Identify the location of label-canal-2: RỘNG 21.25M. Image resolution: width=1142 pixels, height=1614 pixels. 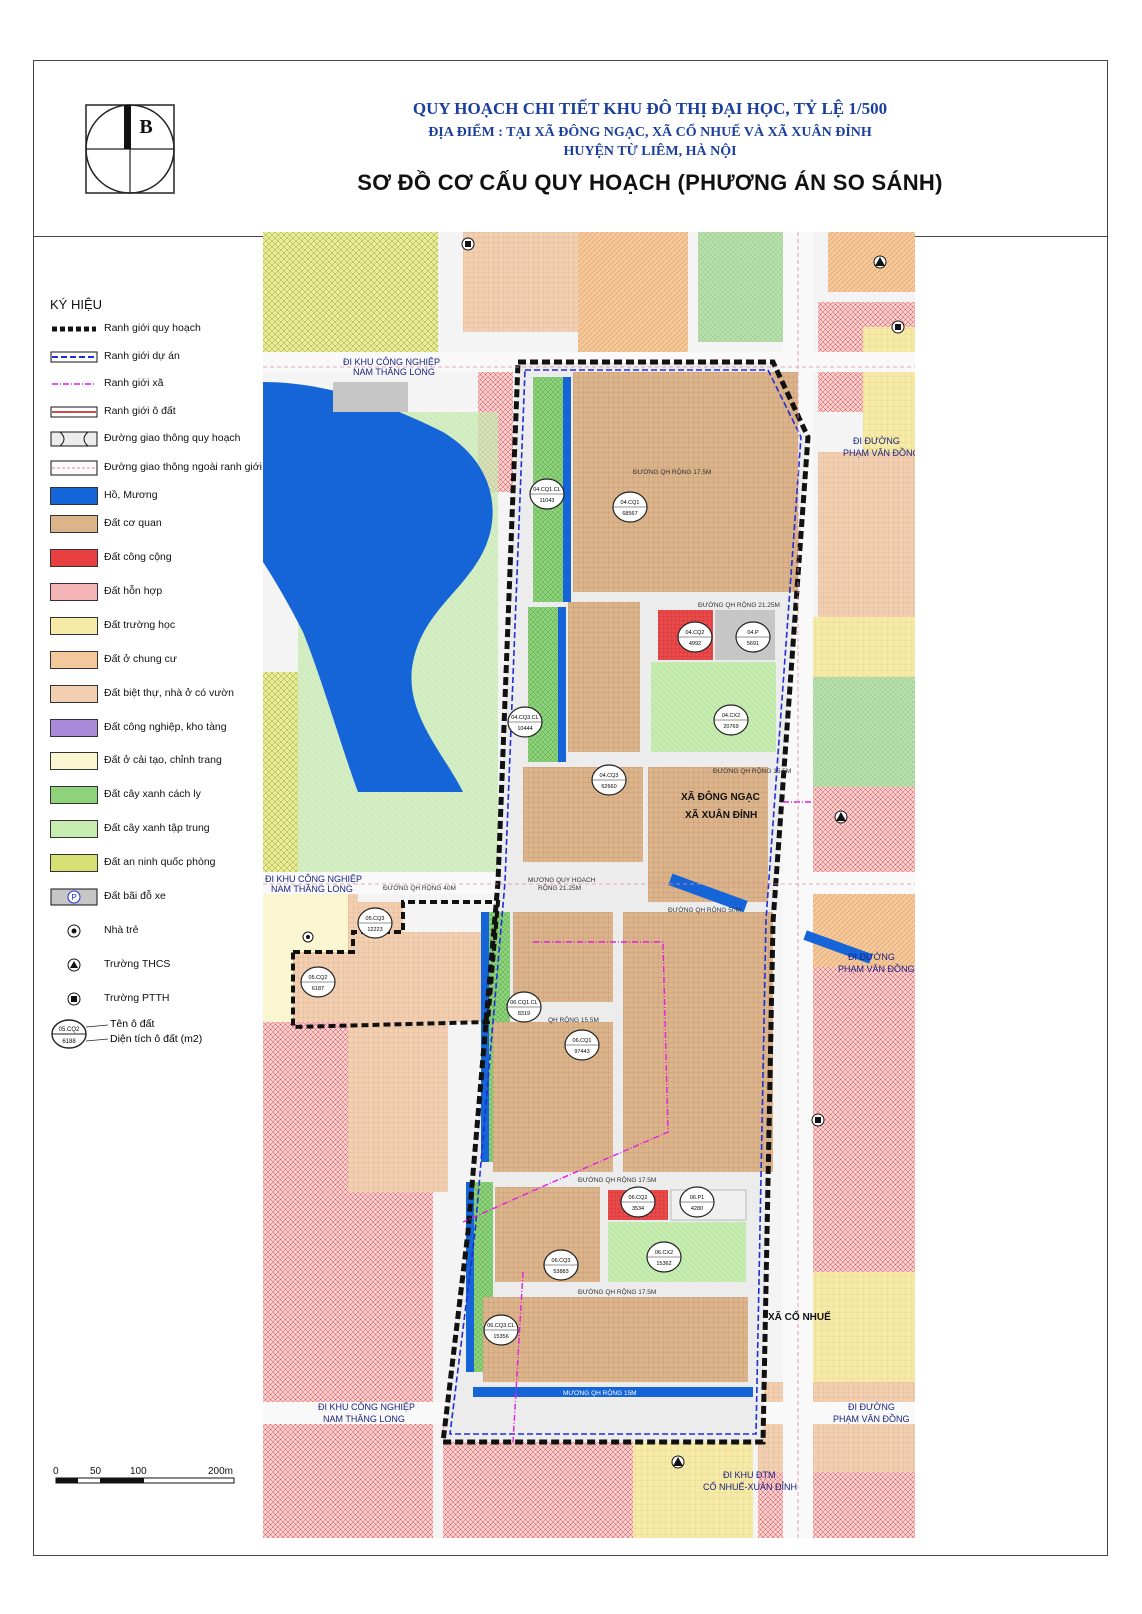
(559, 887).